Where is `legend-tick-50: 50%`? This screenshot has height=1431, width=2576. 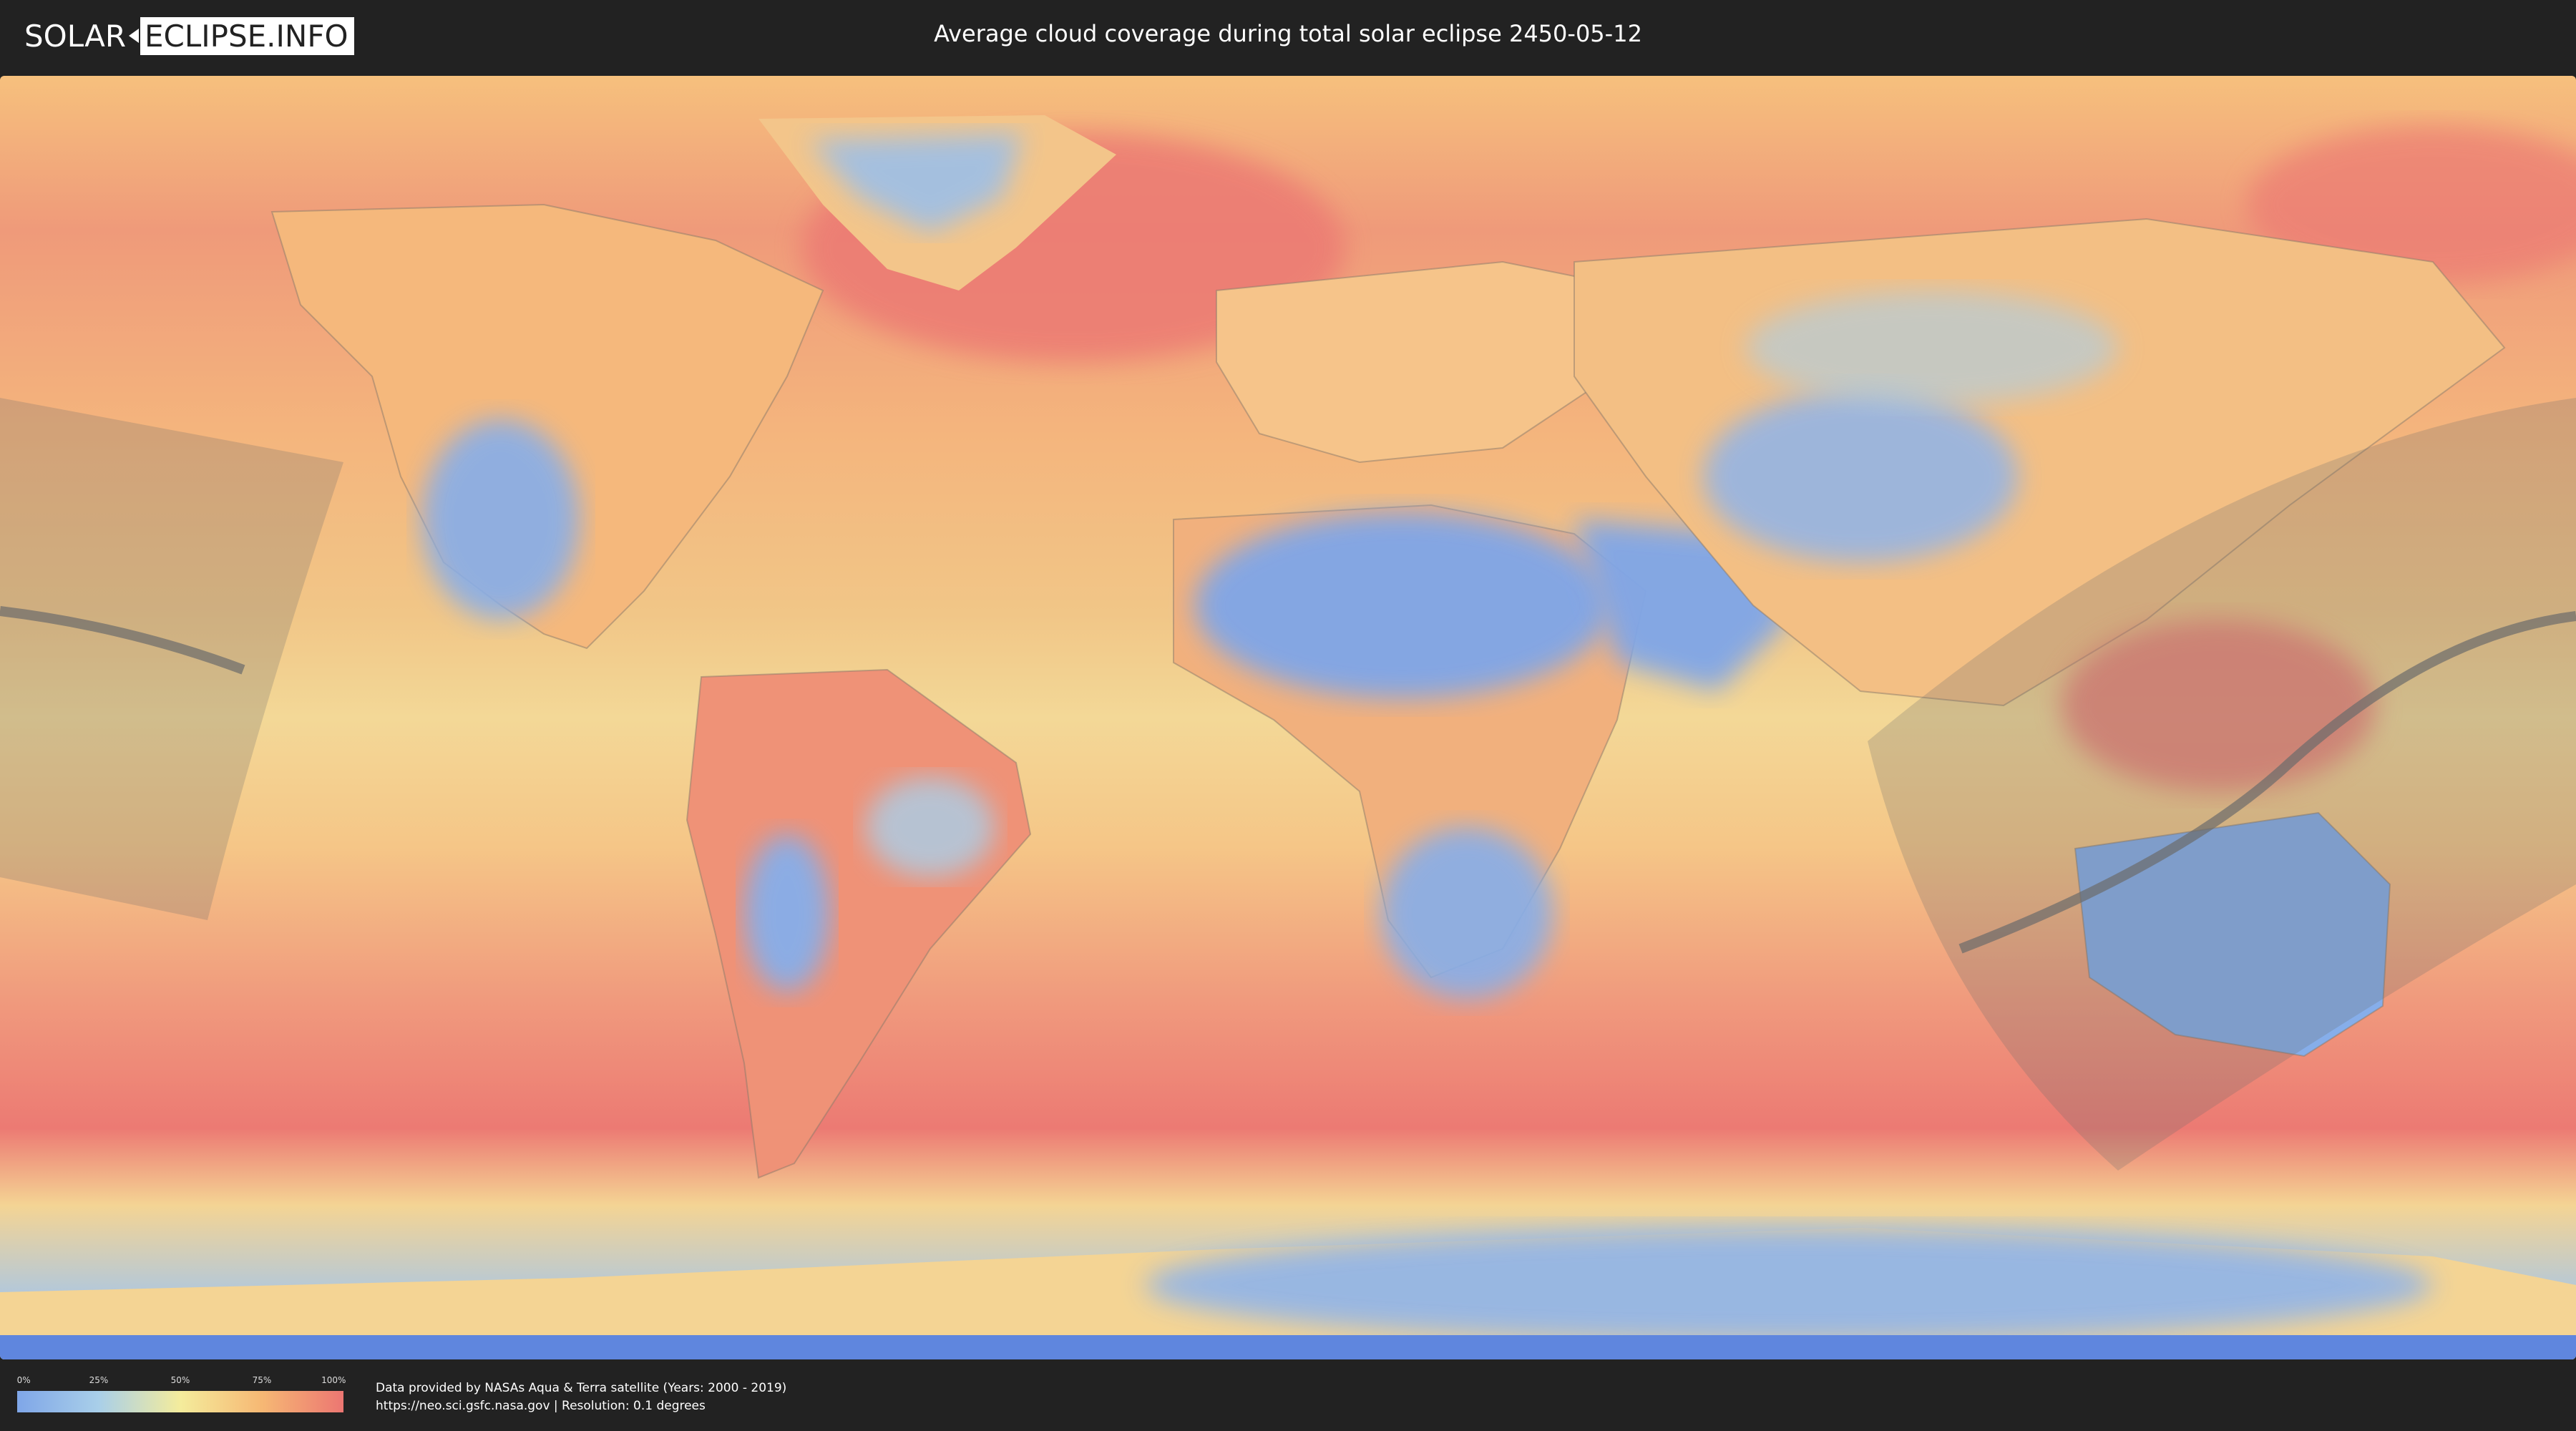
legend-tick-50: 50% is located at coordinates (180, 1380).